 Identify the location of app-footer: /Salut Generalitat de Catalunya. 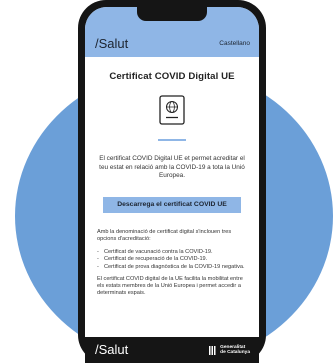
(172, 350).